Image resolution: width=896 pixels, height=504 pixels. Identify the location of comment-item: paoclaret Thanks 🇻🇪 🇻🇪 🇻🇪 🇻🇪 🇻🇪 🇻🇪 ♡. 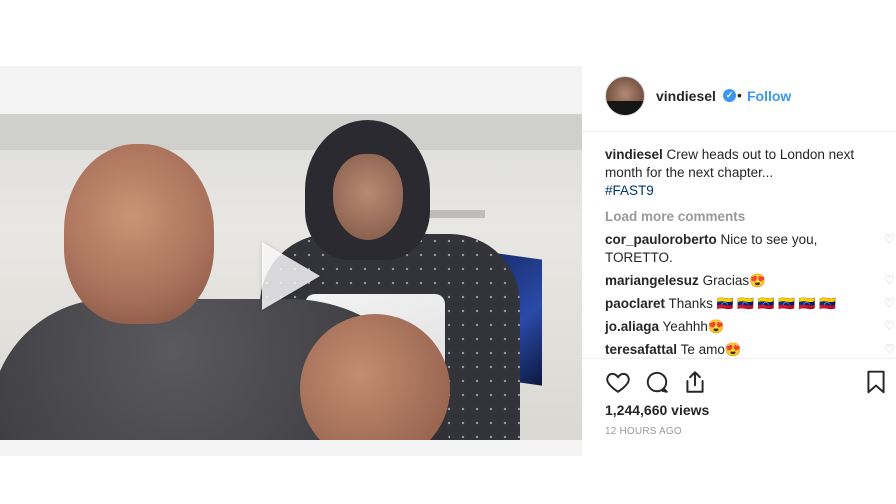
(750, 304).